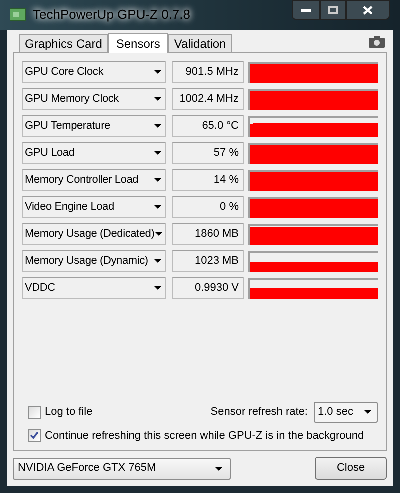  What do you see at coordinates (122, 469) in the screenshot?
I see `device-dropdown: NVIDIA GeForce GTX 765M` at bounding box center [122, 469].